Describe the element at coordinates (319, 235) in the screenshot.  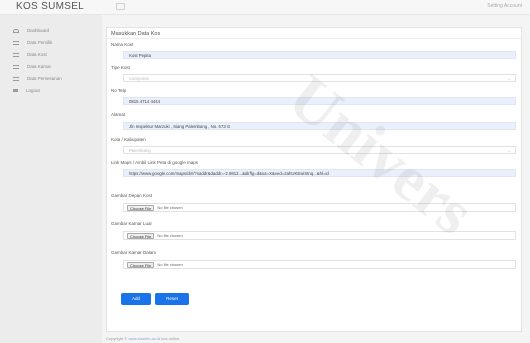
I see `gambar-luar-file-input: Choose File No file chosen` at that location.